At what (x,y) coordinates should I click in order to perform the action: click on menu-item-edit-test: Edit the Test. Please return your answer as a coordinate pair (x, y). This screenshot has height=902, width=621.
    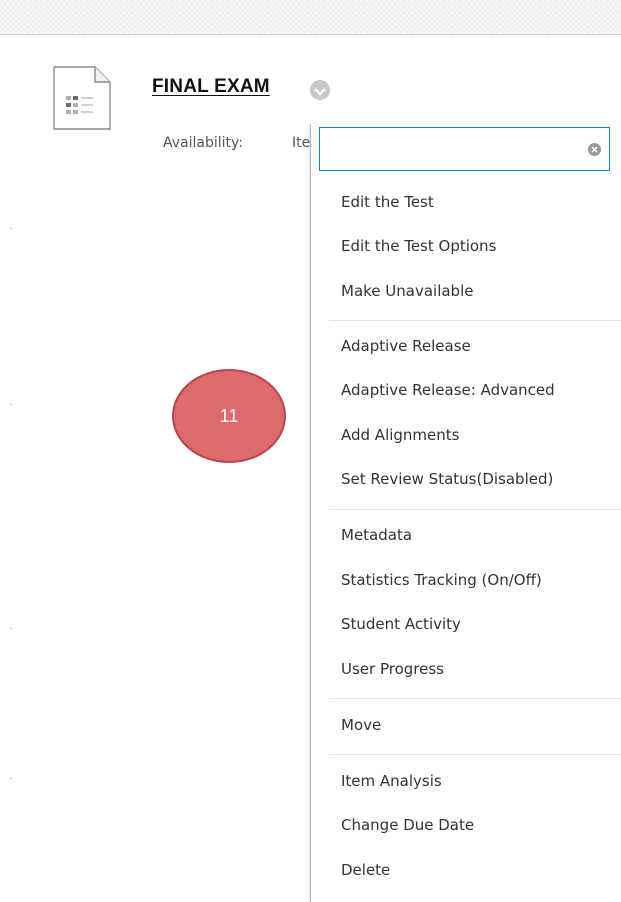
    Looking at the image, I should click on (387, 202).